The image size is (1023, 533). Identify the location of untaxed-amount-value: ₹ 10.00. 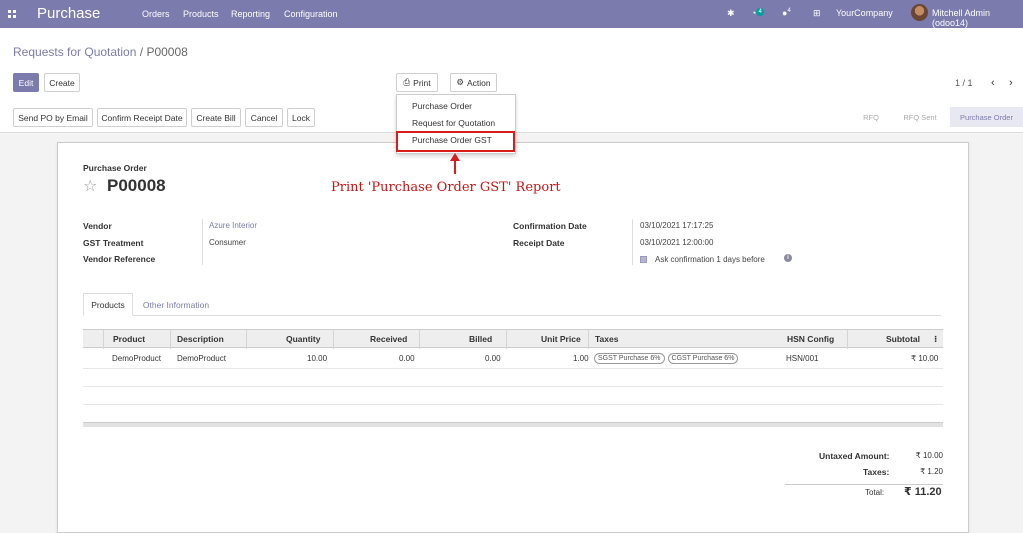
(929, 455).